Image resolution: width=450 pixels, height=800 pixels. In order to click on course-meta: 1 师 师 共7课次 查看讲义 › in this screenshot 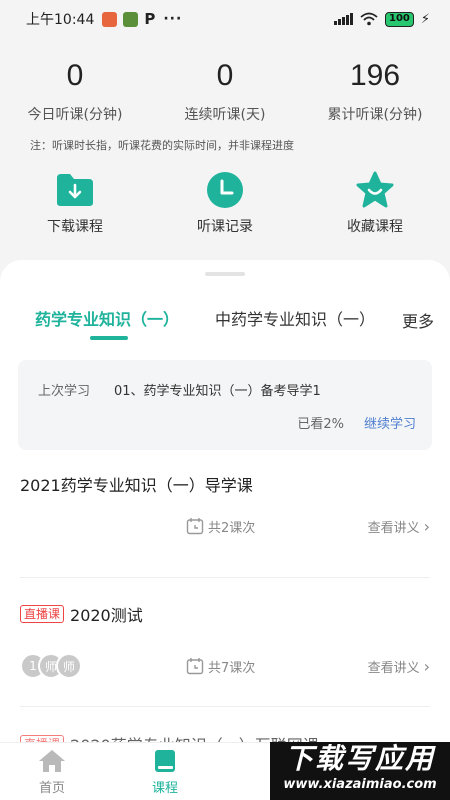, I will do `click(225, 666)`.